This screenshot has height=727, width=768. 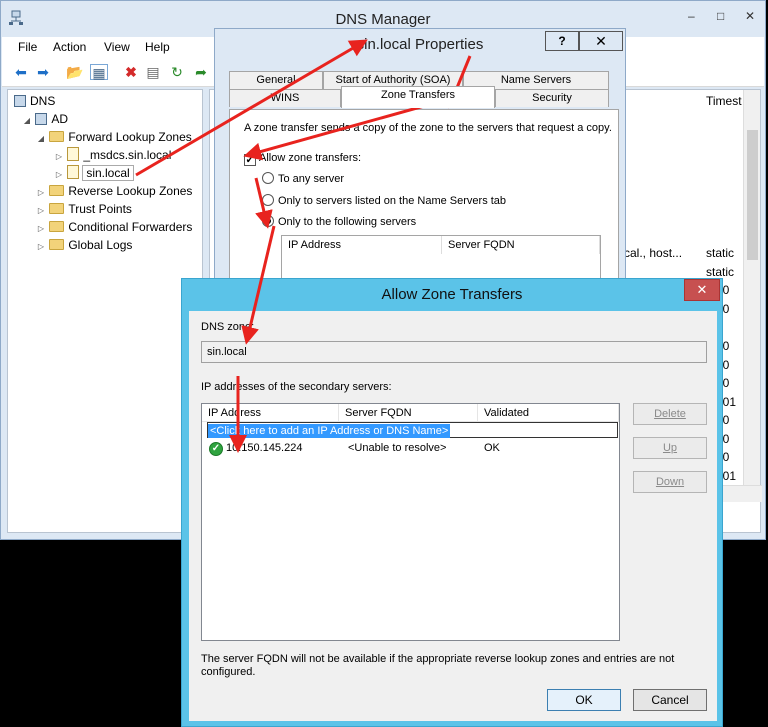 What do you see at coordinates (670, 414) in the screenshot?
I see `delete-button: Delete` at bounding box center [670, 414].